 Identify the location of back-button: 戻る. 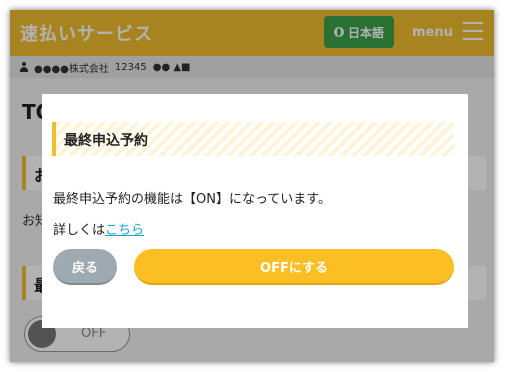
(85, 267).